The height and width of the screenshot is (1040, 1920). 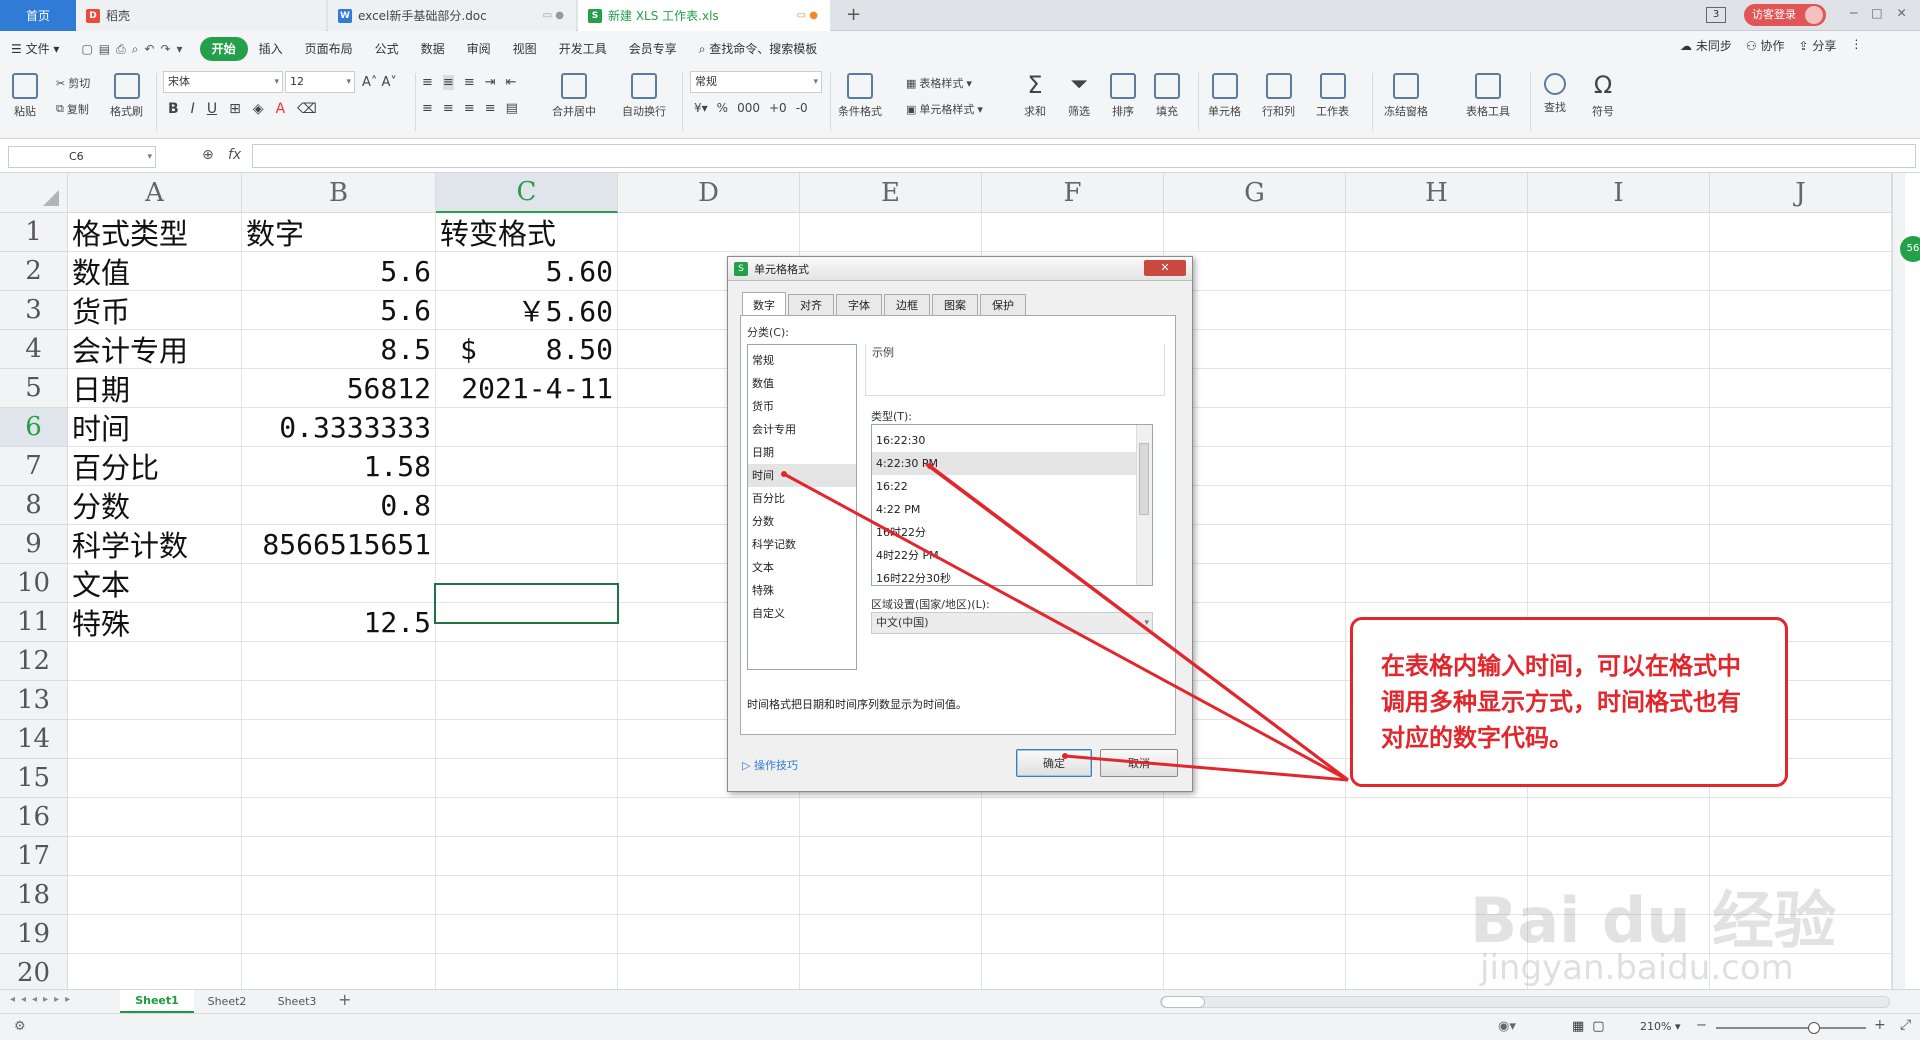 What do you see at coordinates (1206, 768) in the screenshot?
I see `arrow-to-ok-button` at bounding box center [1206, 768].